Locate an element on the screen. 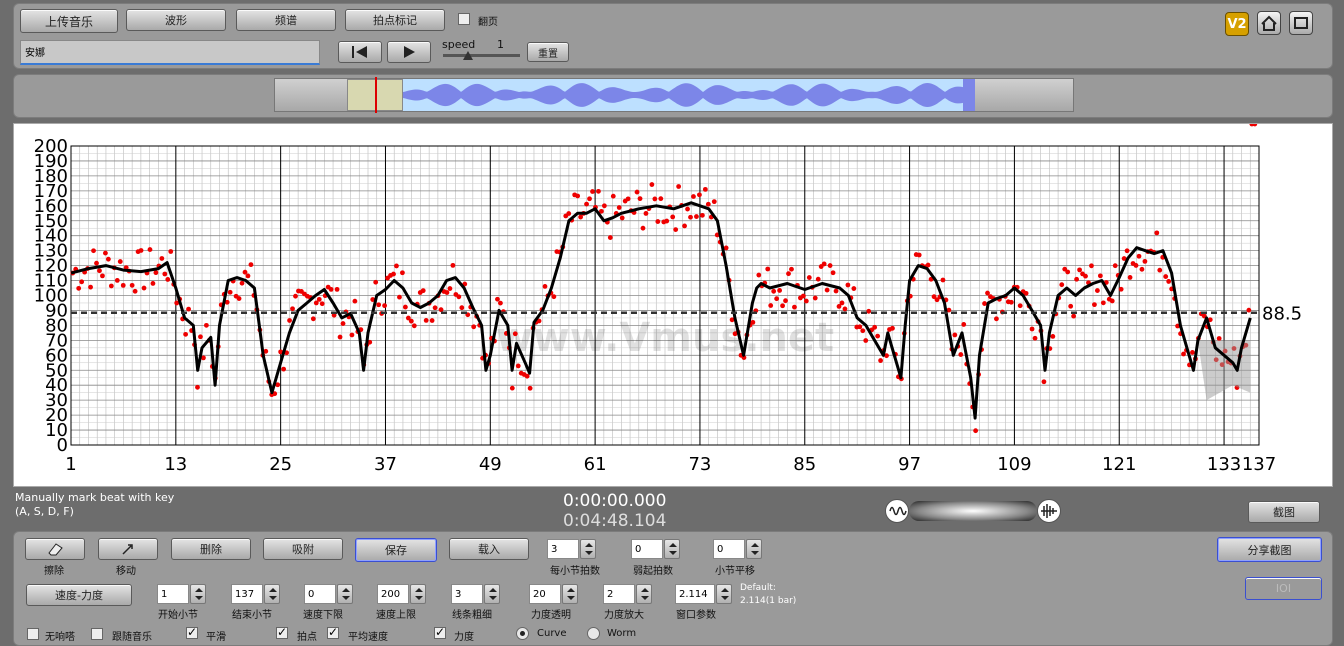  playhead is located at coordinates (376, 95).